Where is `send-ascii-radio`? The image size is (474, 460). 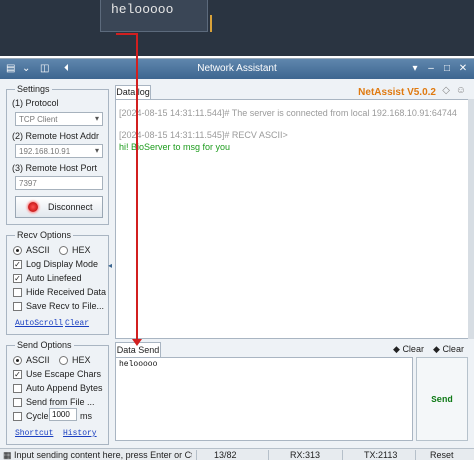 send-ascii-radio is located at coordinates (17, 360).